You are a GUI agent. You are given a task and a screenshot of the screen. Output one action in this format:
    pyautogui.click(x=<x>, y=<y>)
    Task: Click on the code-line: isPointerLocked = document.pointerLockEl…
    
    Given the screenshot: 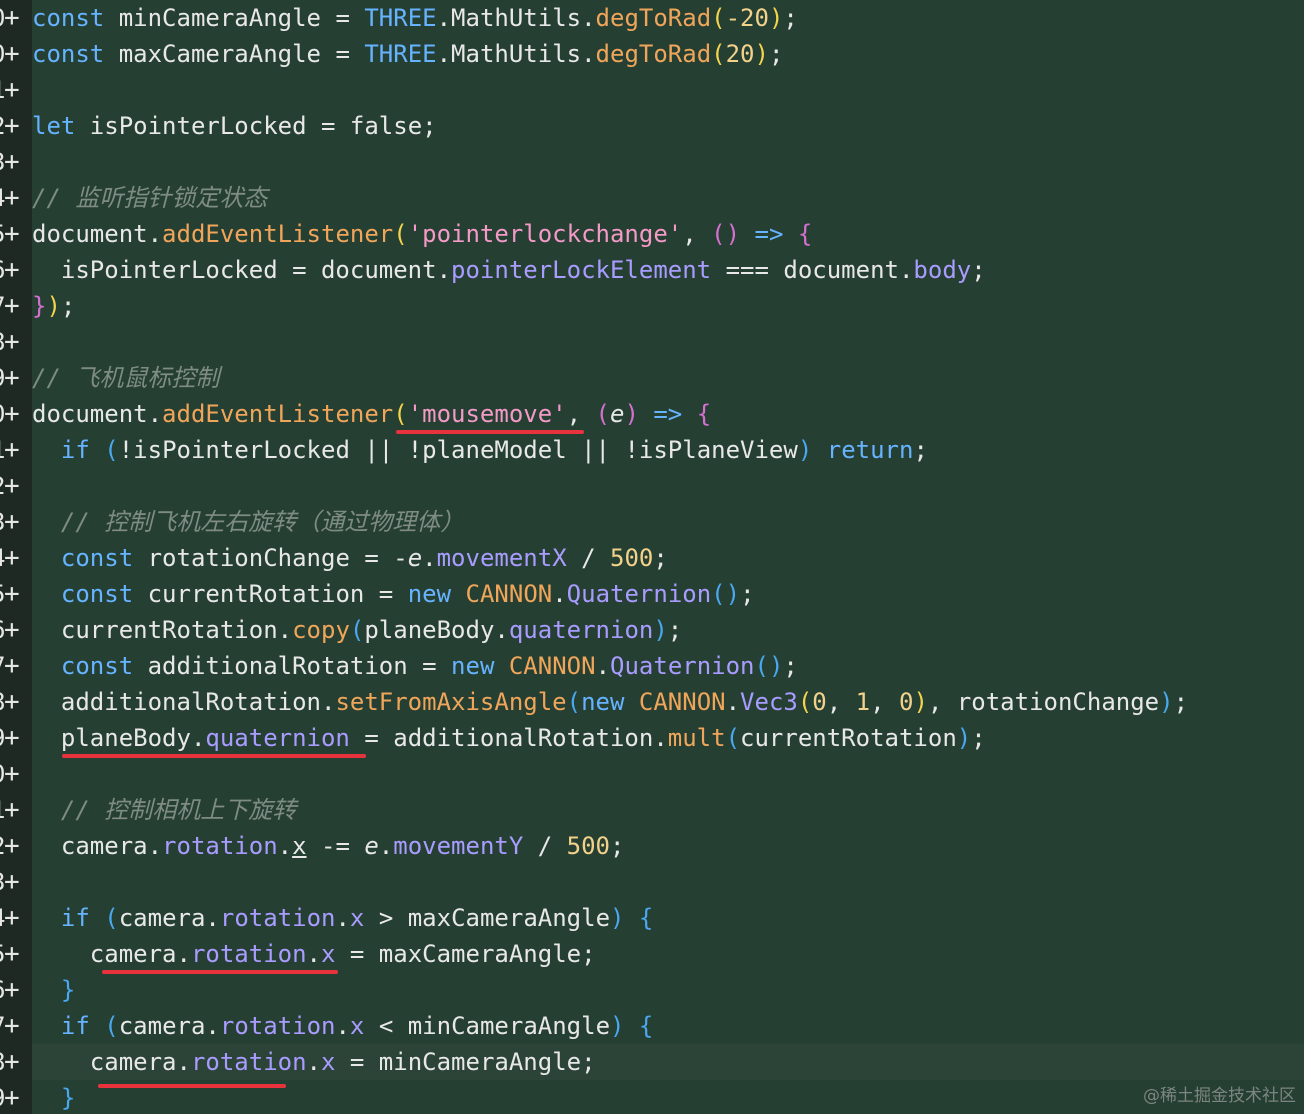 What is the action you would take?
    pyautogui.click(x=668, y=270)
    